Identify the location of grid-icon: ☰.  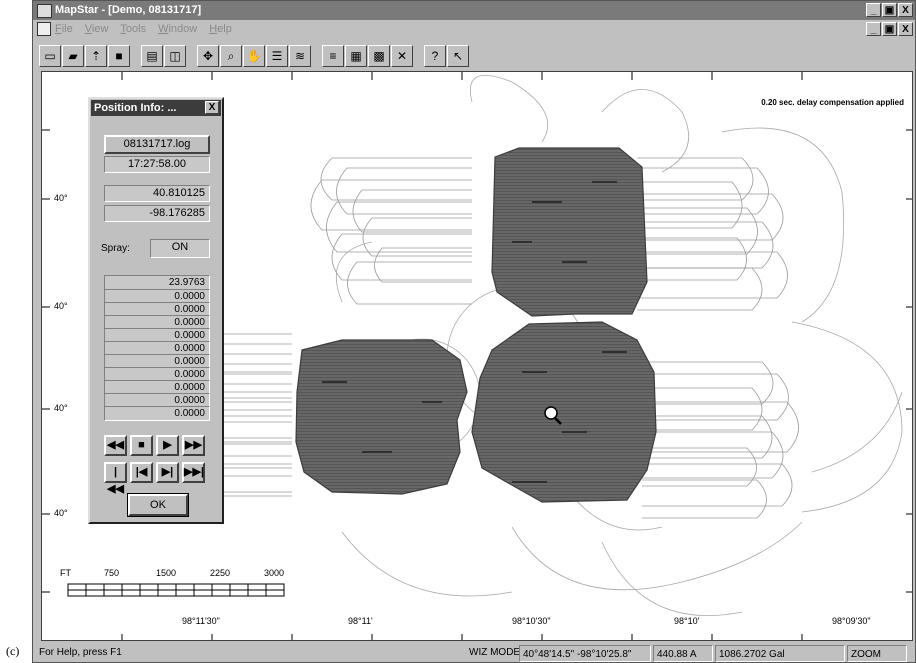
(277, 56).